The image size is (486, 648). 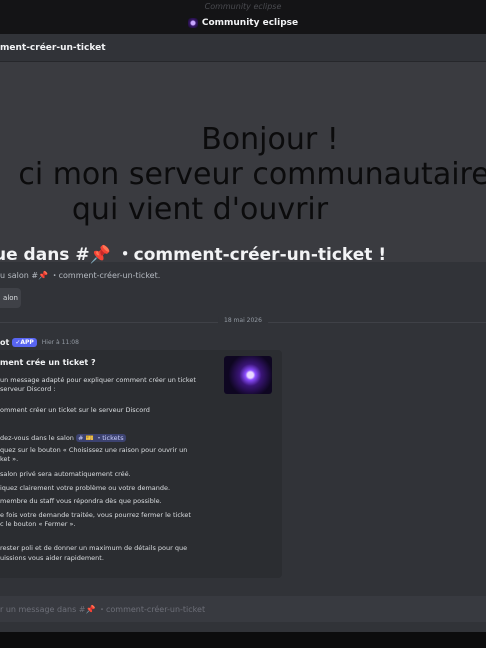 What do you see at coordinates (243, 6) in the screenshot?
I see `ghost-title: Community eclipse` at bounding box center [243, 6].